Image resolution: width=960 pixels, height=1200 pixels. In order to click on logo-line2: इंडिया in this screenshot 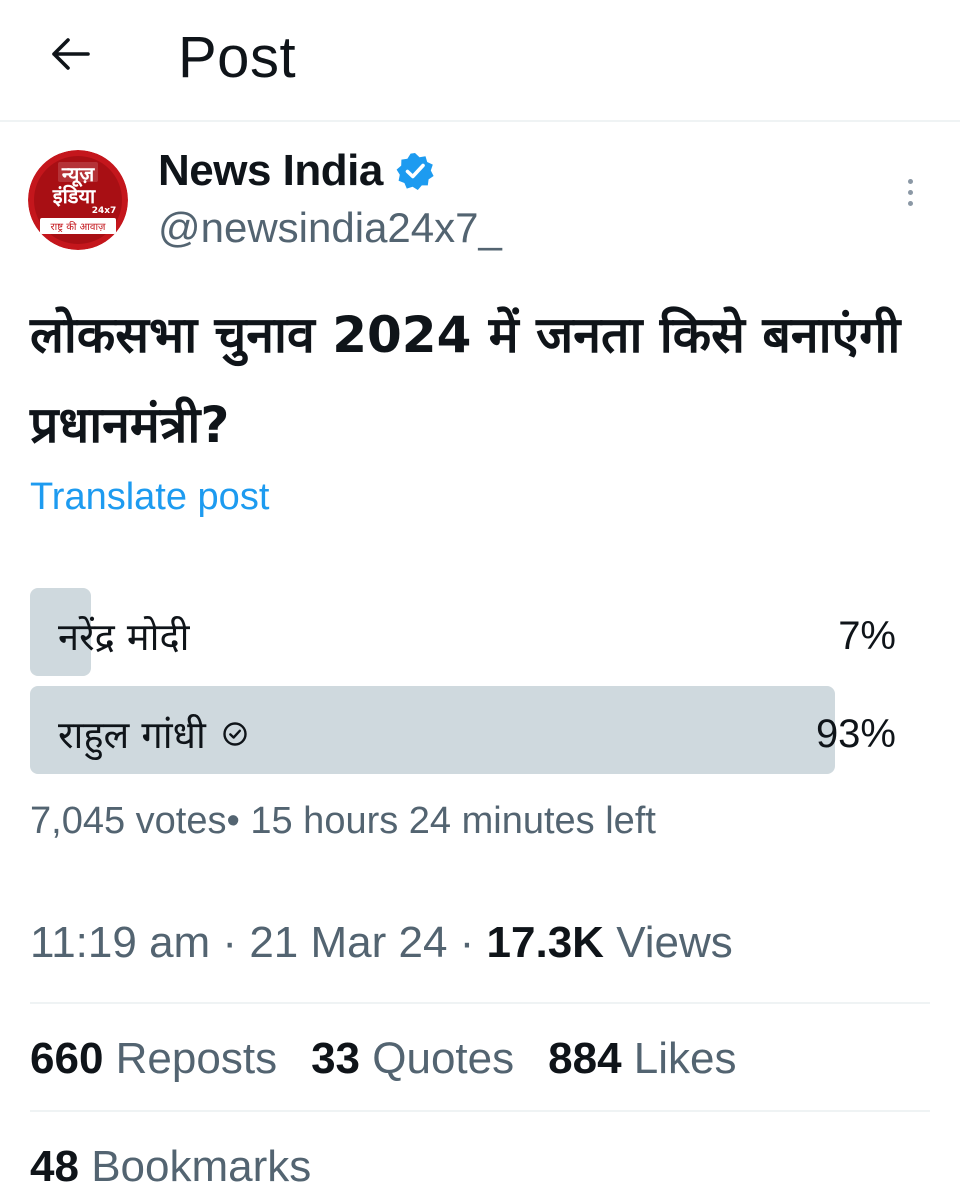, I will do `click(74, 196)`.